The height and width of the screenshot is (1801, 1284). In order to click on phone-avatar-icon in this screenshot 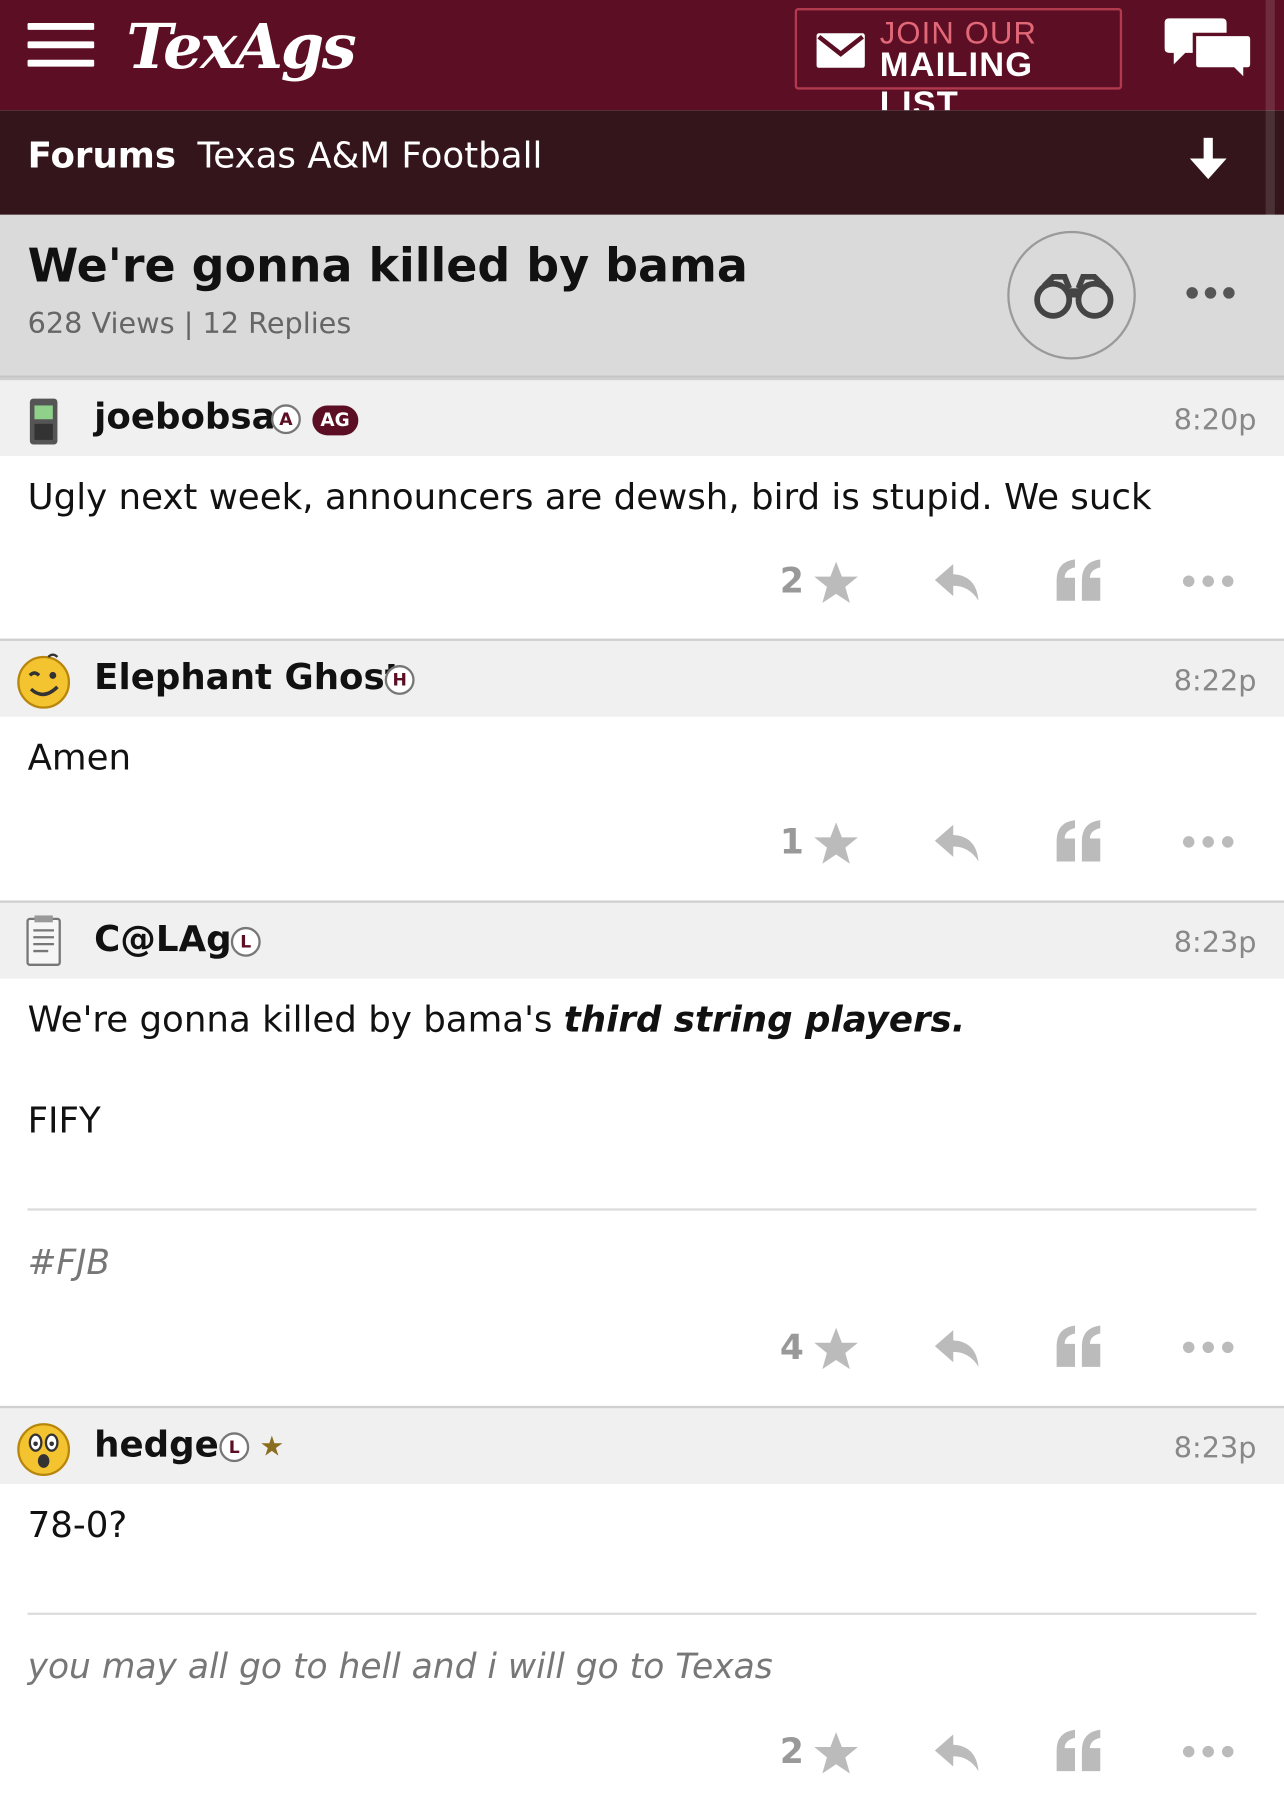, I will do `click(44, 419)`.